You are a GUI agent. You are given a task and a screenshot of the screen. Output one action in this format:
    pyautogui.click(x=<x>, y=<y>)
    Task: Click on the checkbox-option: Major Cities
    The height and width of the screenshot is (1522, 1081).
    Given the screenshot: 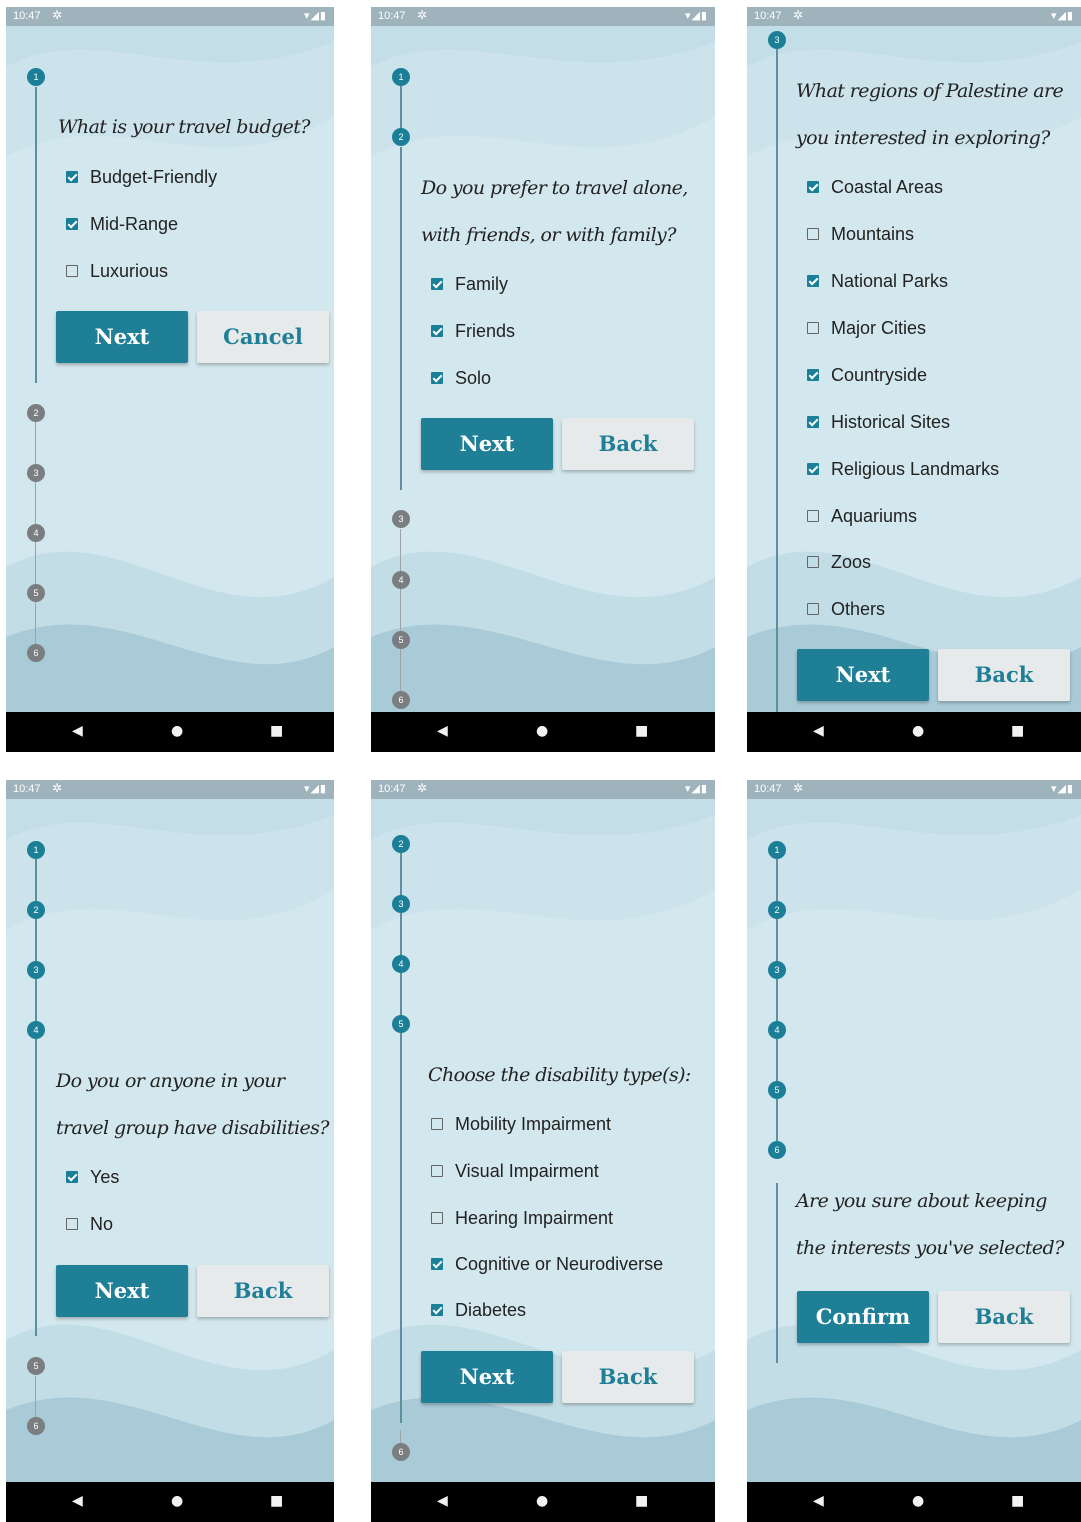 What is the action you would take?
    pyautogui.click(x=866, y=328)
    